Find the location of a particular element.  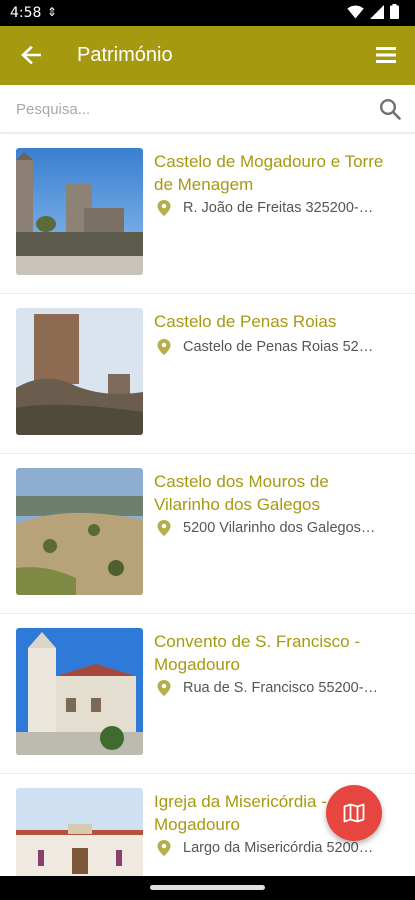

status-icons is located at coordinates (373, 11).